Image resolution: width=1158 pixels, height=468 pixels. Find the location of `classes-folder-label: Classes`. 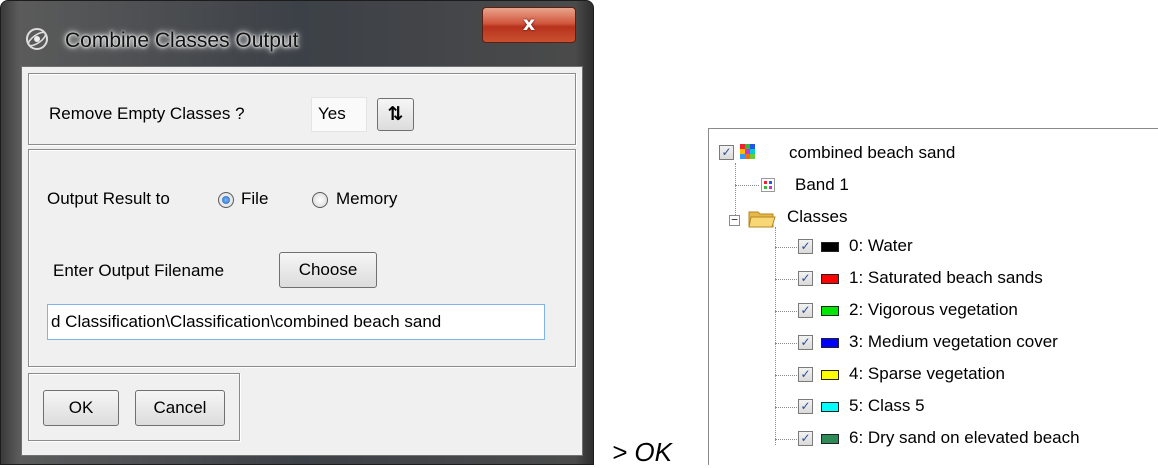

classes-folder-label: Classes is located at coordinates (817, 217).